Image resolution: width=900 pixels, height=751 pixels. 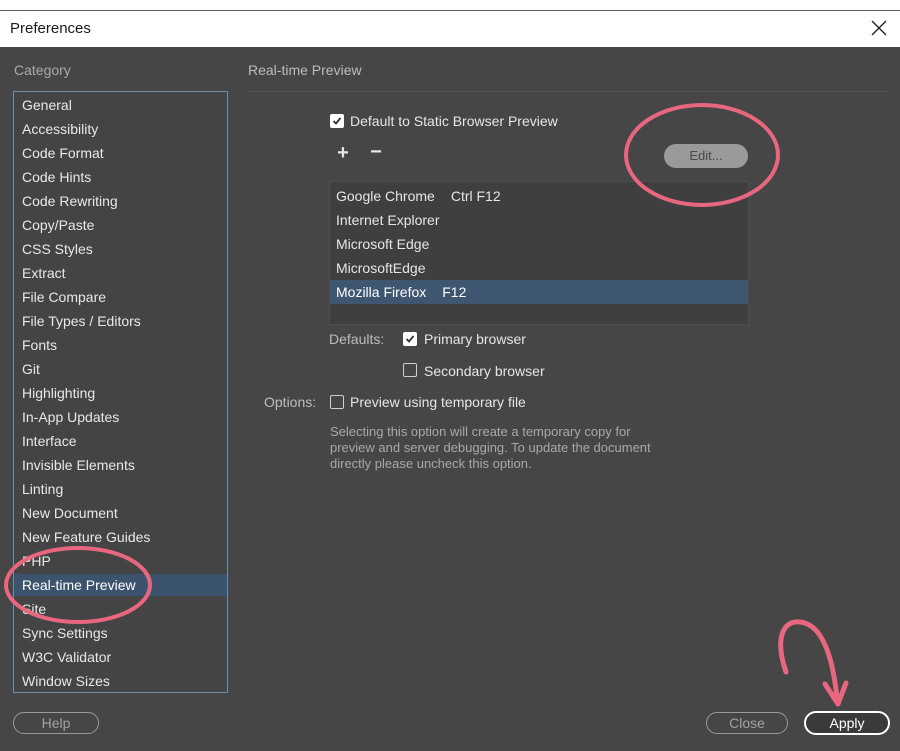 What do you see at coordinates (34, 609) in the screenshot?
I see `category-item-label: Site` at bounding box center [34, 609].